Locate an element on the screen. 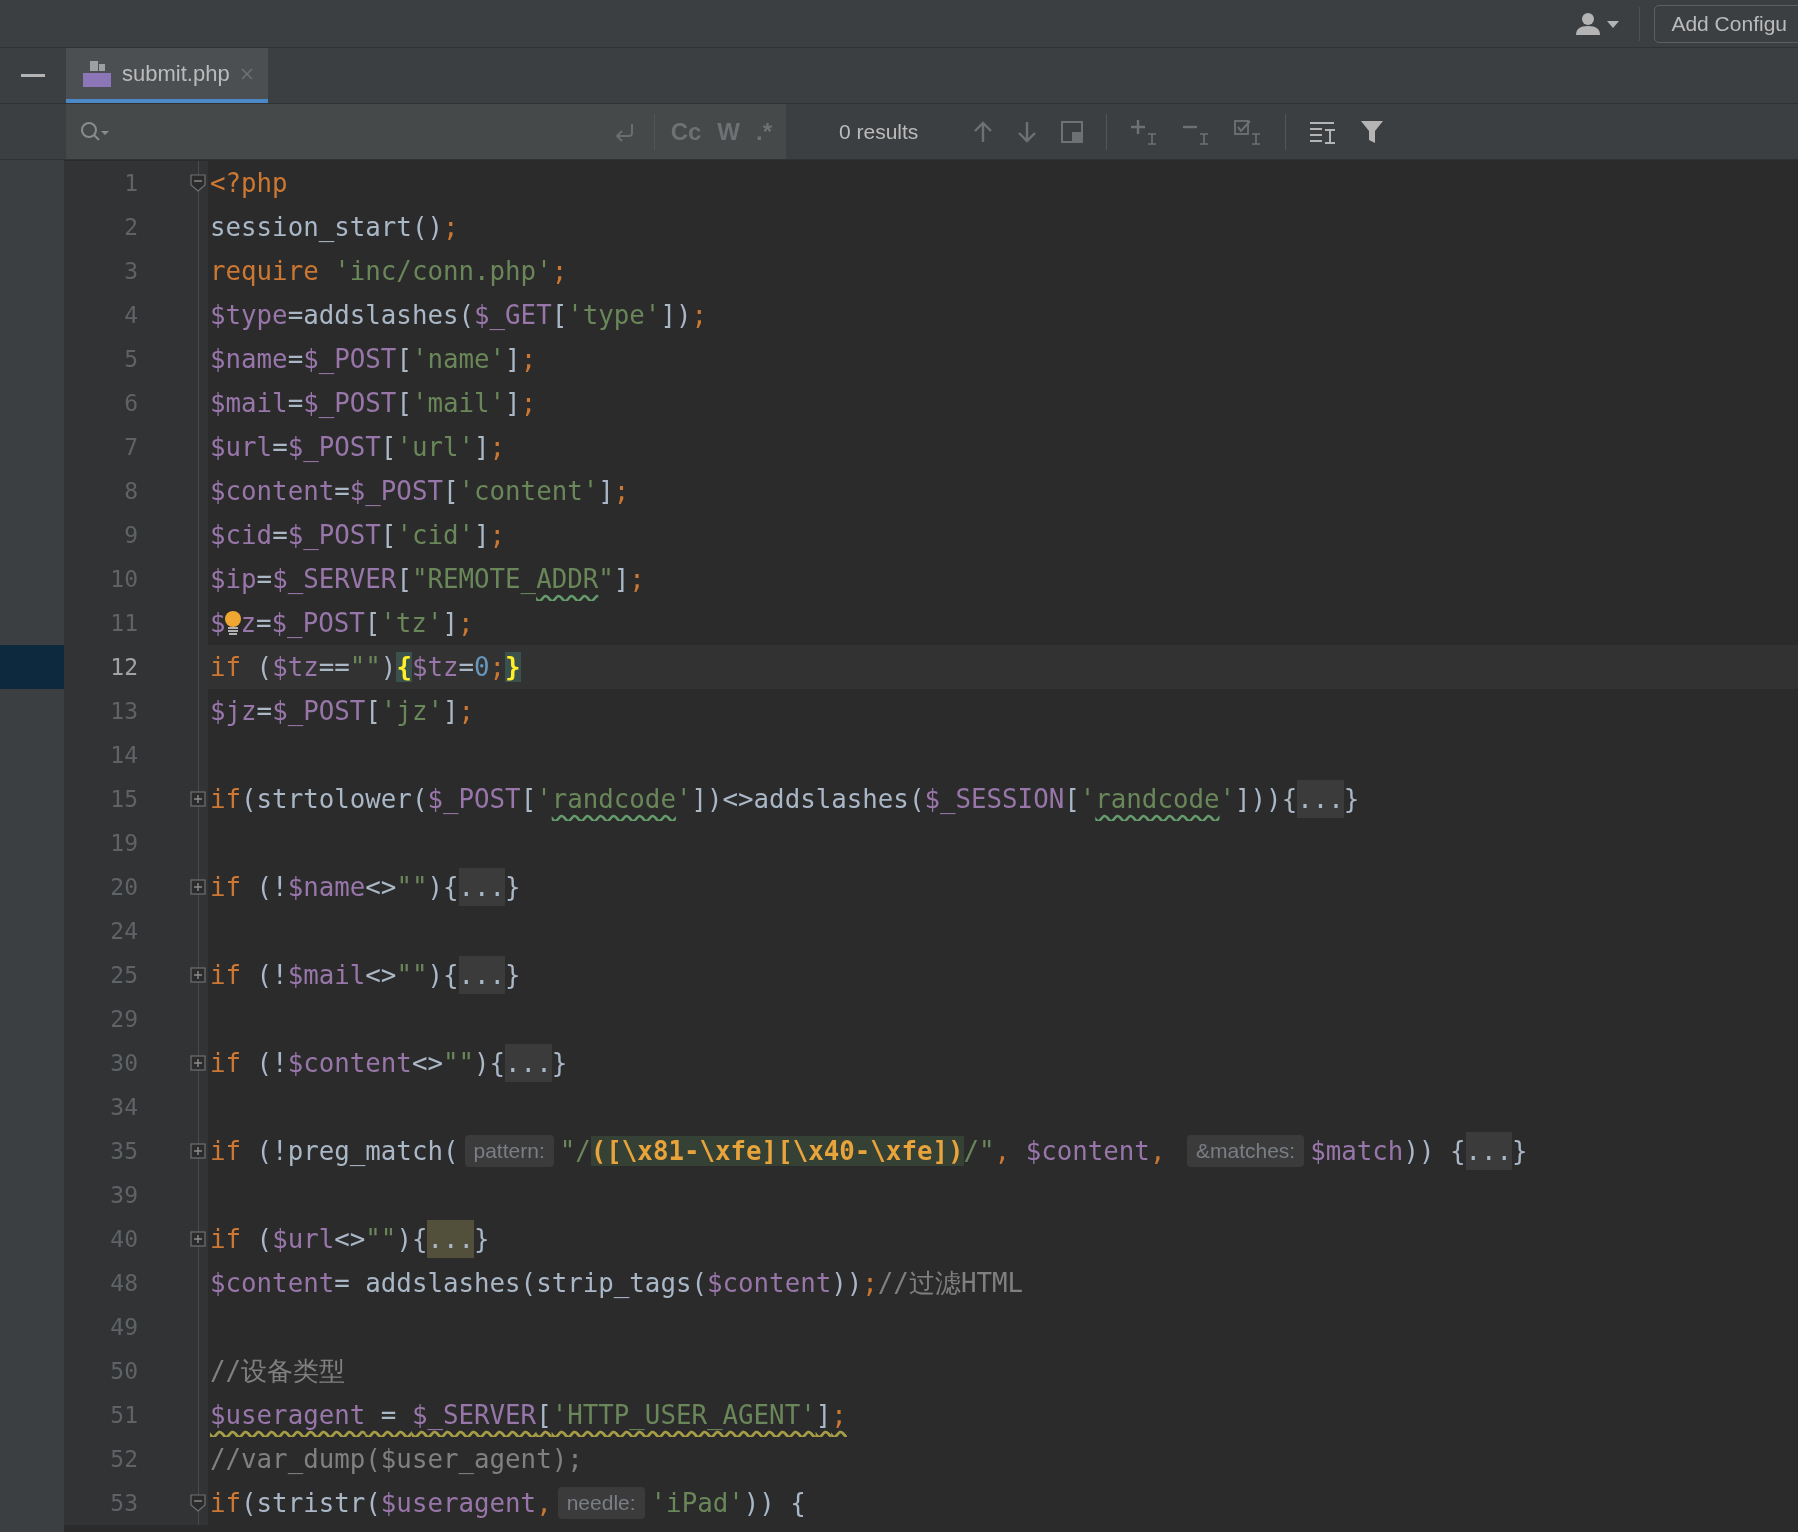  code-line: $jz=$_POST['jz']; is located at coordinates (342, 711).